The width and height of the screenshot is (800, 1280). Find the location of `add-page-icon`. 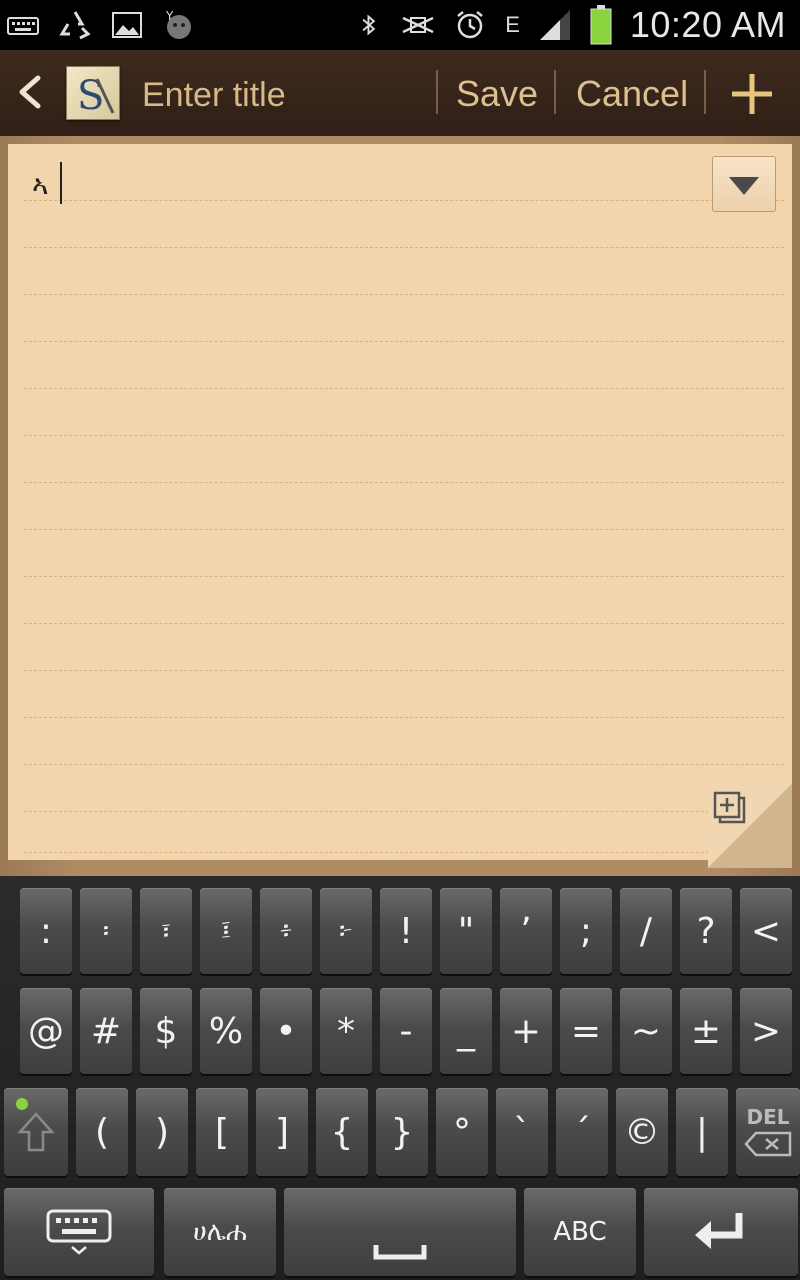

add-page-icon is located at coordinates (730, 808).